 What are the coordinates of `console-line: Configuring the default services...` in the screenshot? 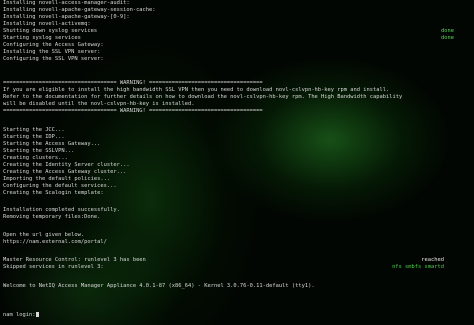 It's located at (60, 186).